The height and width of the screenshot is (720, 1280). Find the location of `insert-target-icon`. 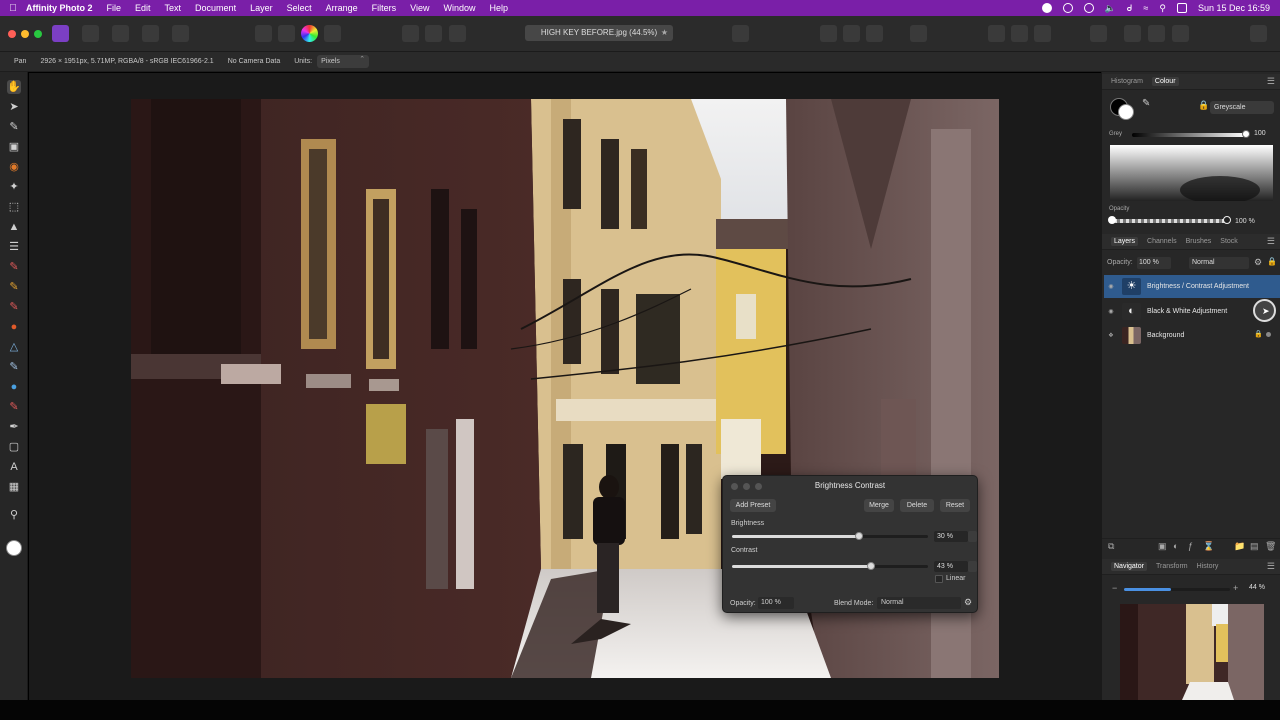

insert-target-icon is located at coordinates (1098, 33).